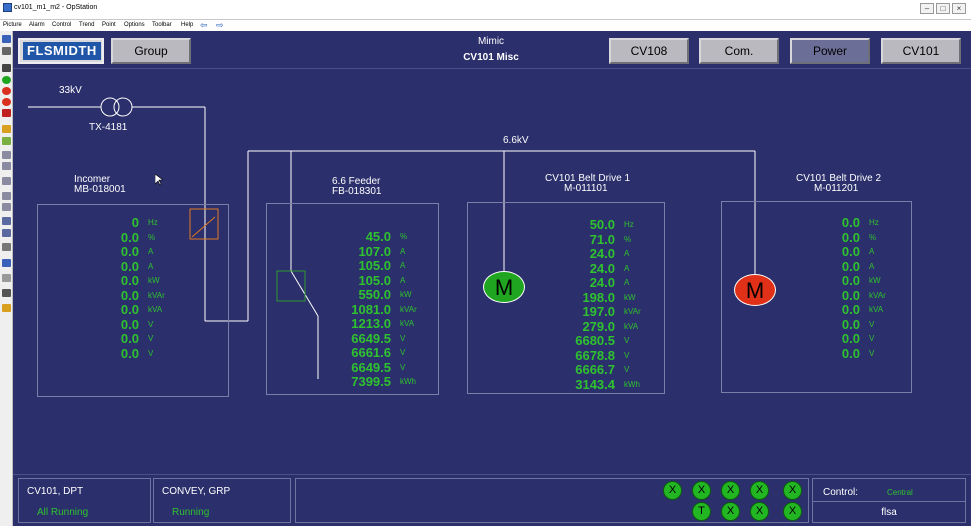 The image size is (971, 526). What do you see at coordinates (876, 309) in the screenshot?
I see `drive2-unit: kVA` at bounding box center [876, 309].